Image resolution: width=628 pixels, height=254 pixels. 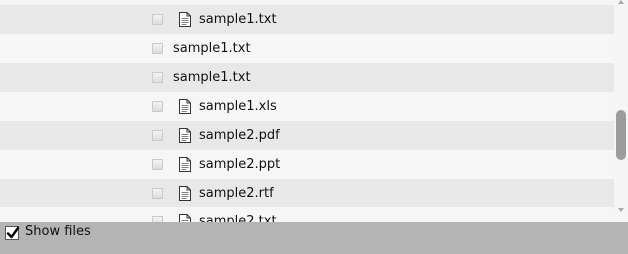 I want to click on checkmark-icon, so click(x=13, y=232).